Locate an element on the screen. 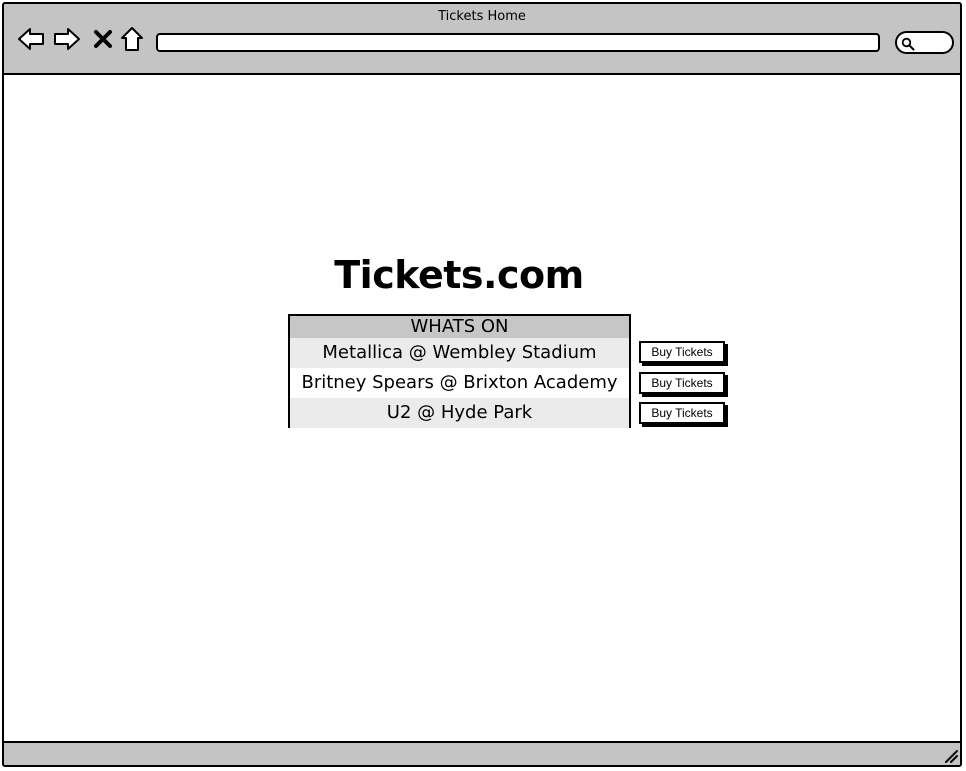 This screenshot has height=771, width=966. forward-button is located at coordinates (67, 39).